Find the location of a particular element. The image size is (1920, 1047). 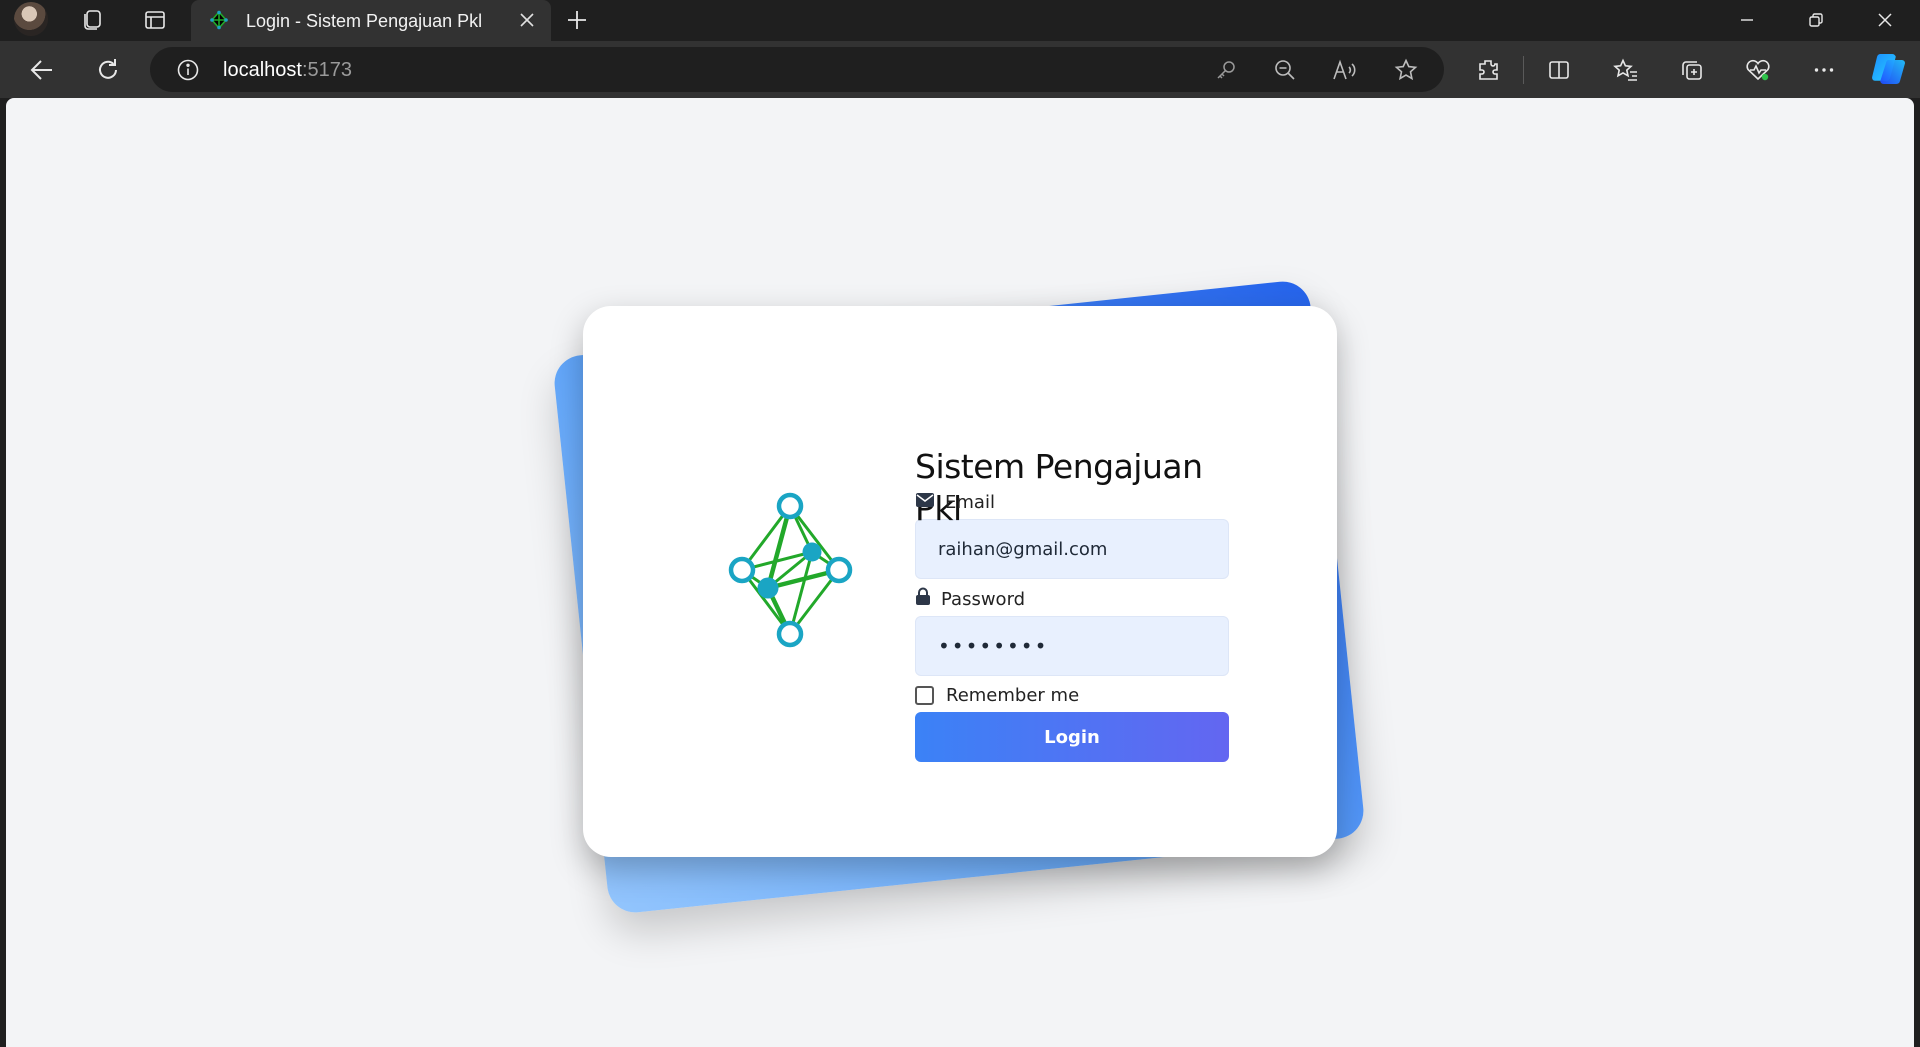

zoom-out-icon is located at coordinates (1285, 70).